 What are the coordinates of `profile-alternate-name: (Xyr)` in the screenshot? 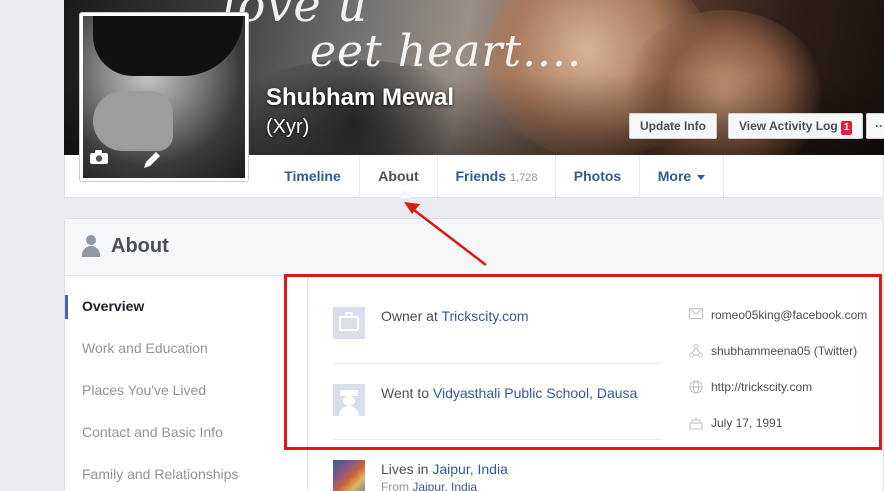 It's located at (288, 127).